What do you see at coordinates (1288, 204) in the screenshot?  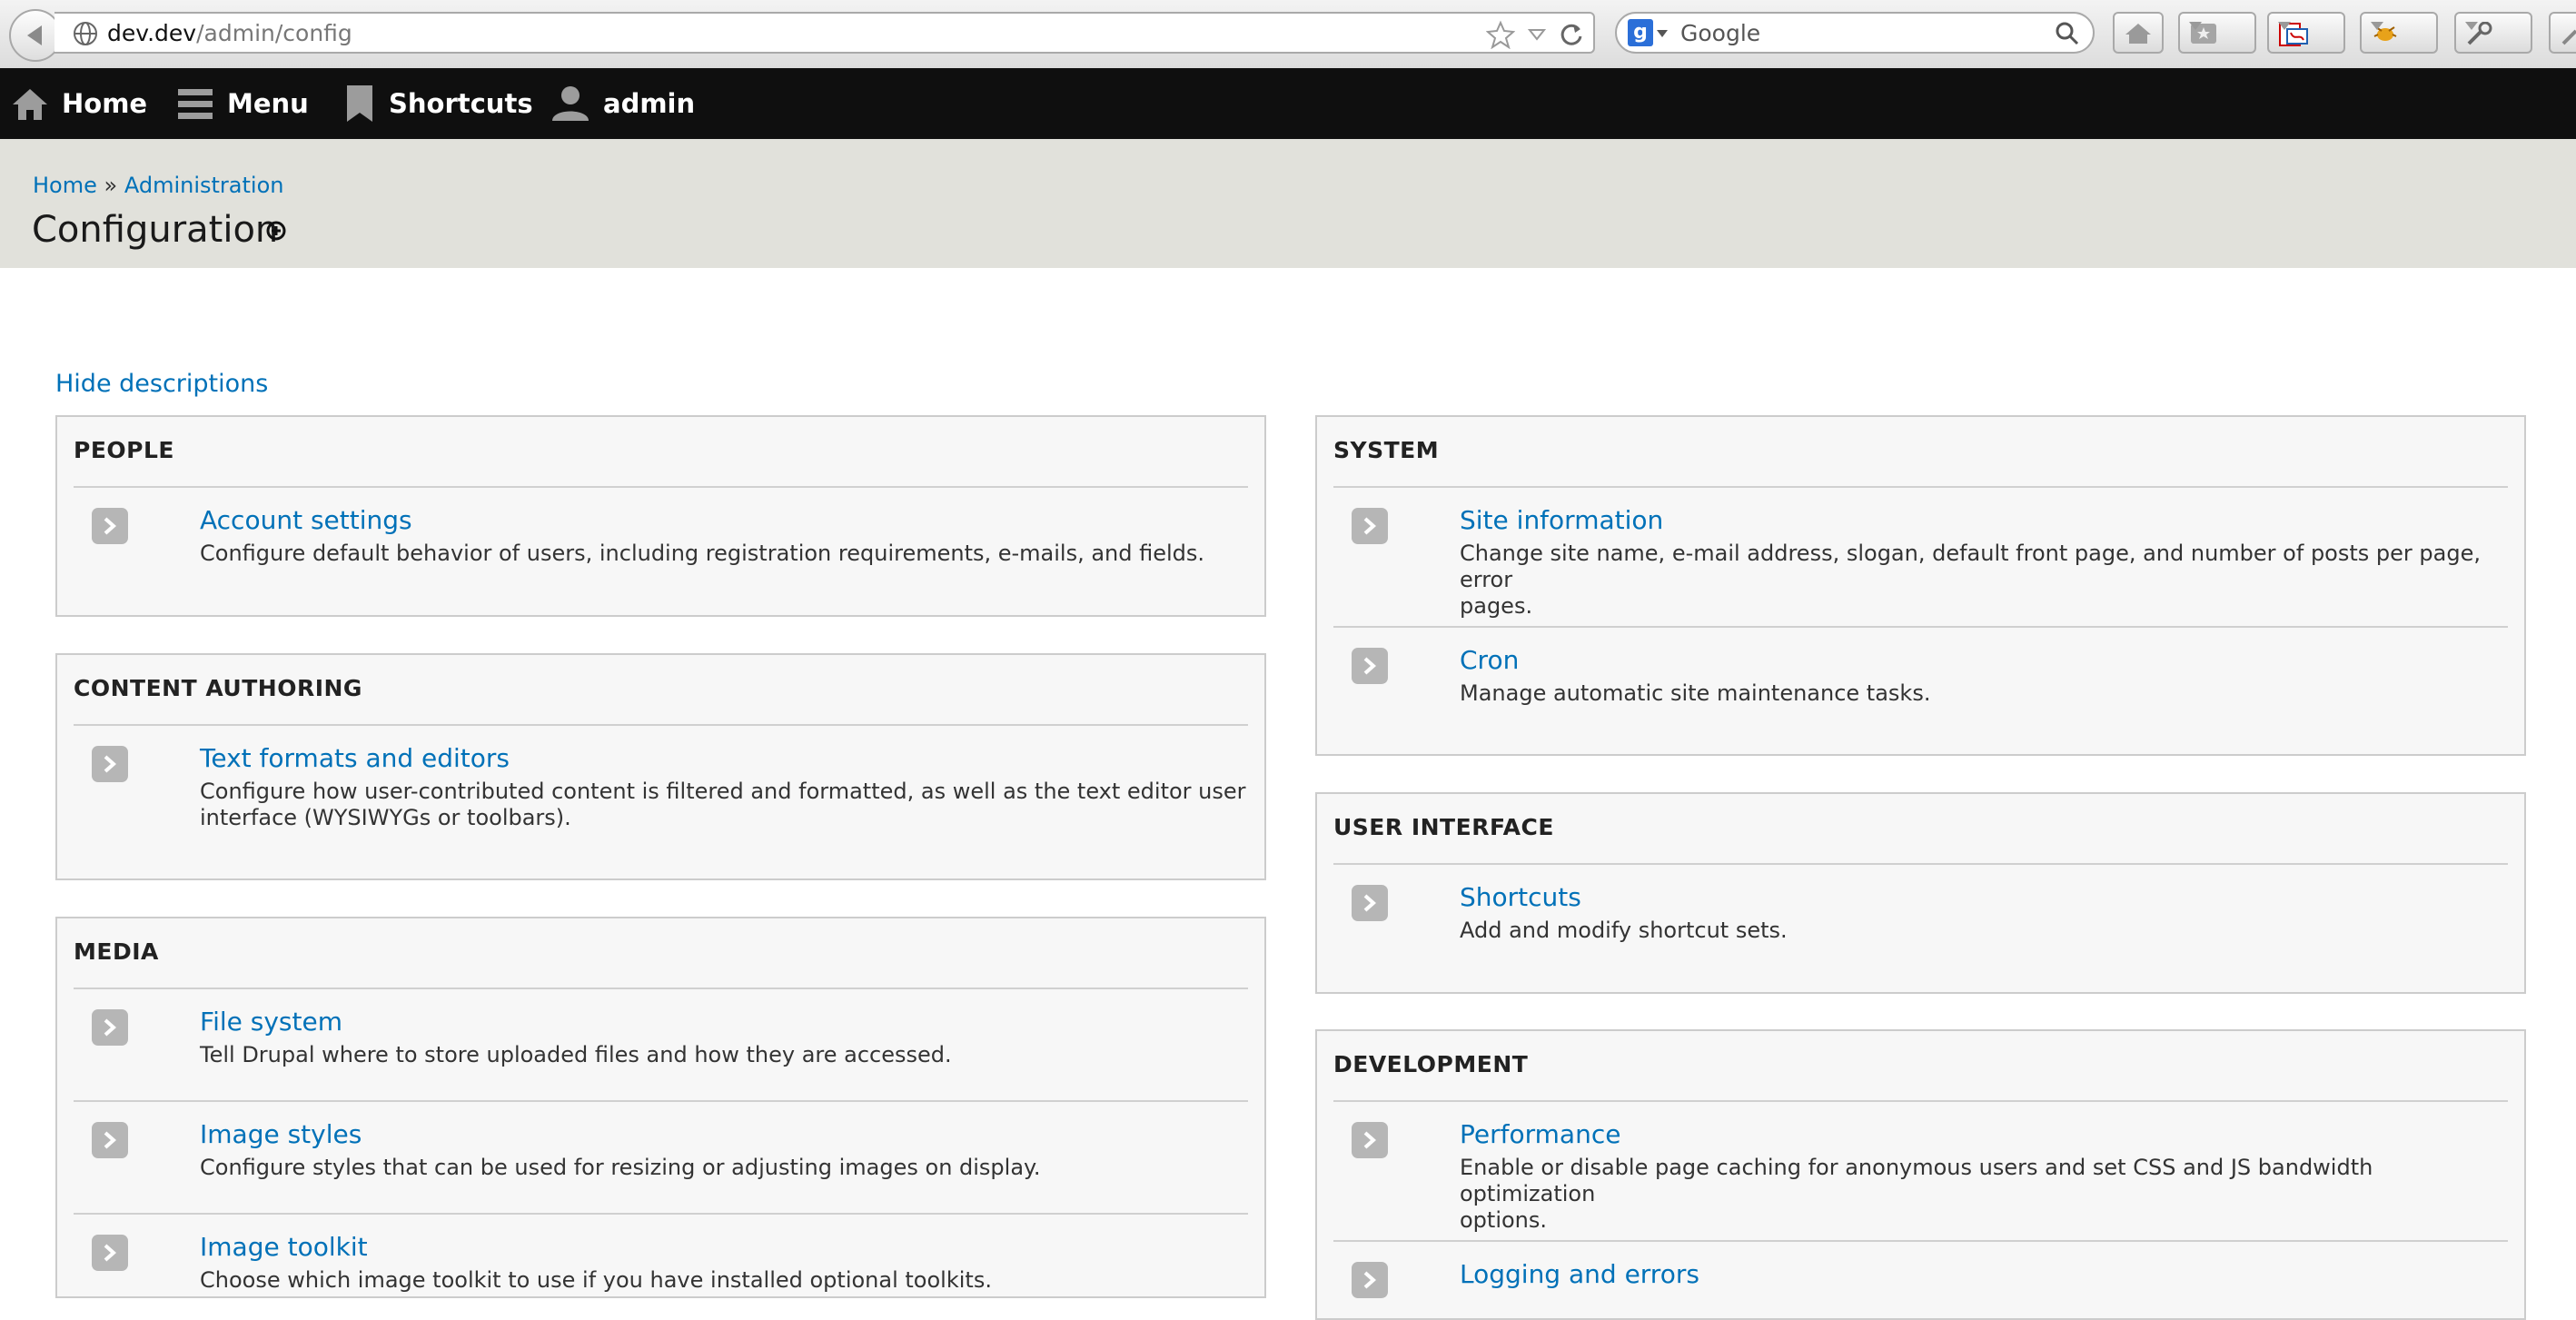 I see `page-header: Home » Administration Configuration` at bounding box center [1288, 204].